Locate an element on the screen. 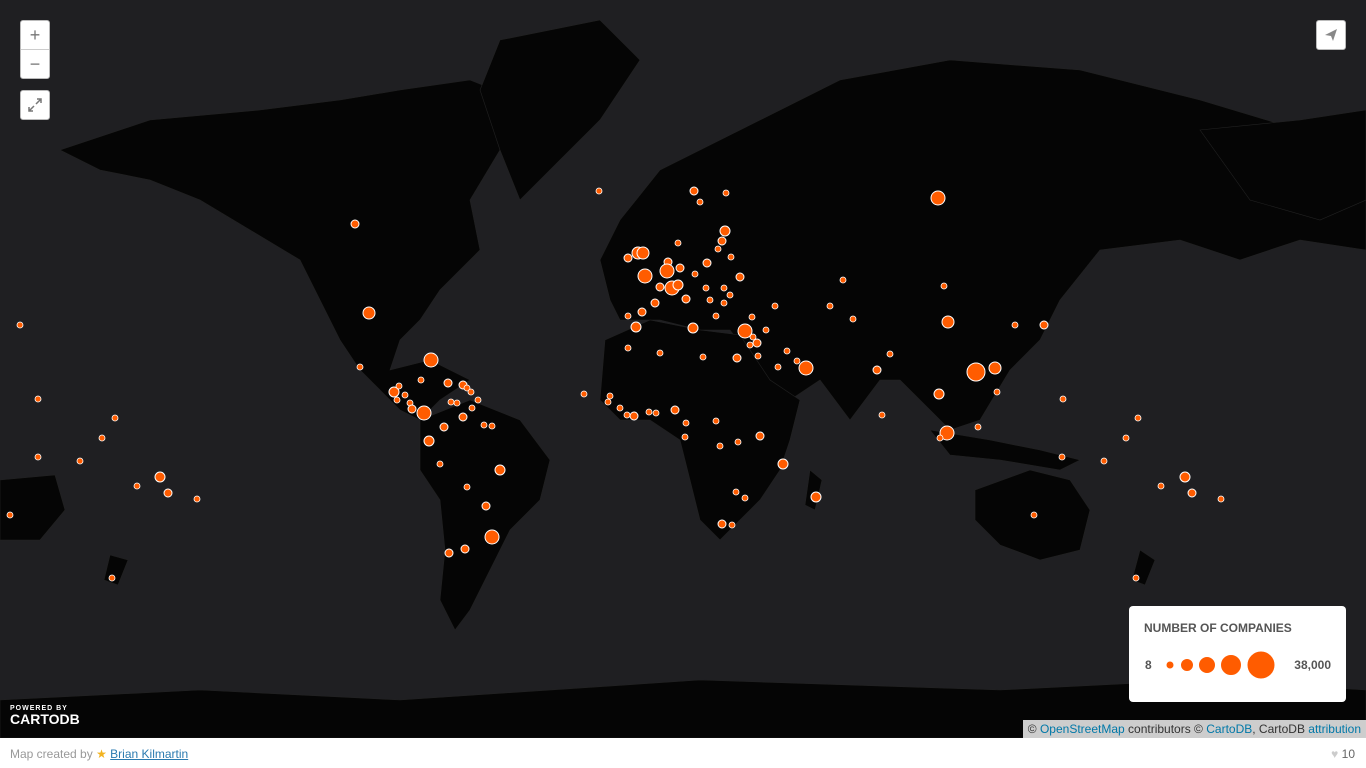  share-button is located at coordinates (1331, 35).